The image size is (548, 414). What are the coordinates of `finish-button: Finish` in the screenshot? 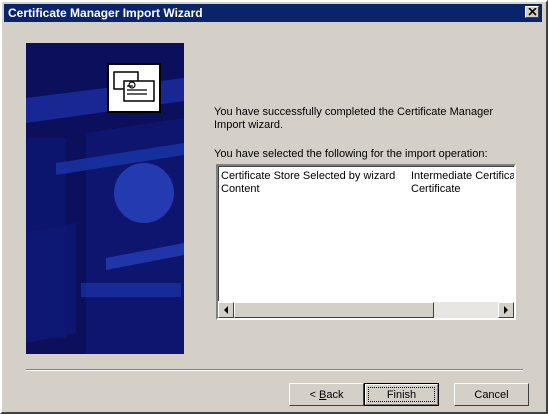 It's located at (401, 394).